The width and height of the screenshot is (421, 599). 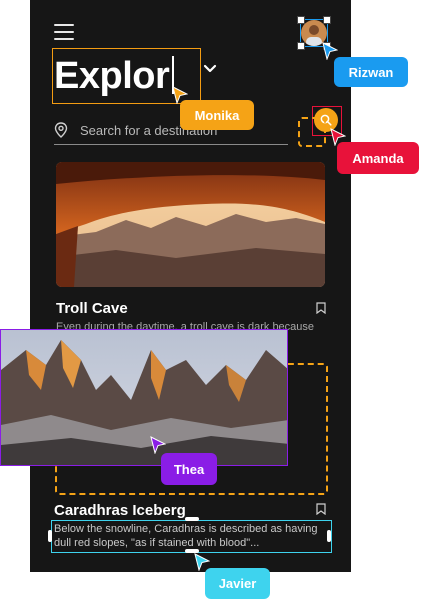 I want to click on collaborator-tag-thea: Thea, so click(x=189, y=469).